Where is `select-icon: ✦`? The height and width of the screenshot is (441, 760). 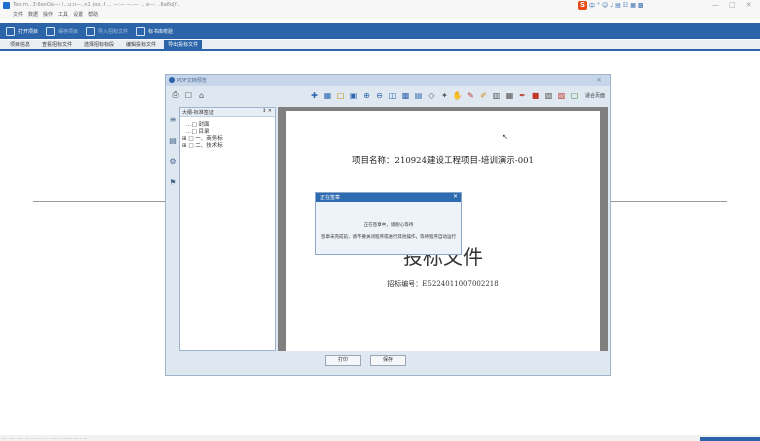
select-icon: ✦ is located at coordinates (444, 95).